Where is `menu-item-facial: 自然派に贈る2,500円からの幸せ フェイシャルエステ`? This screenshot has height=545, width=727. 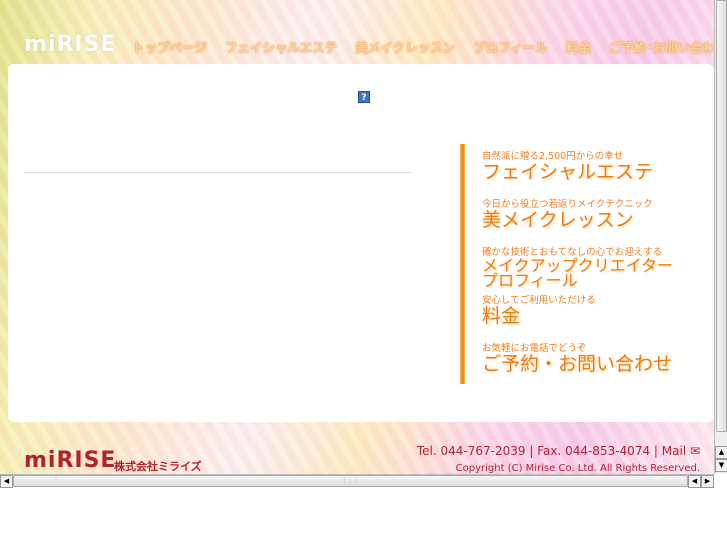
menu-item-facial: 自然派に贈る2,500円からの幸せ フェイシャルエステ is located at coordinates (580, 168).